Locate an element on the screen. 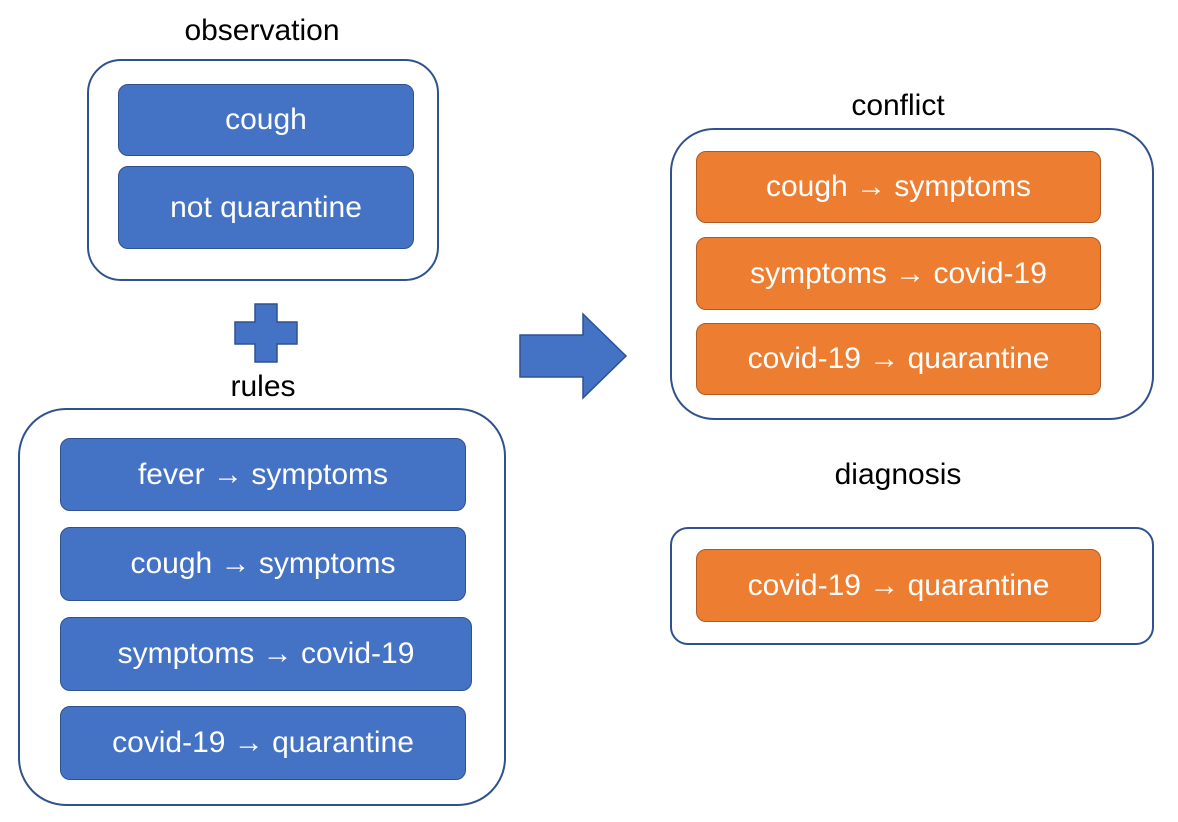 The width and height of the screenshot is (1178, 822). rule-item: fever → symptoms is located at coordinates (263, 474).